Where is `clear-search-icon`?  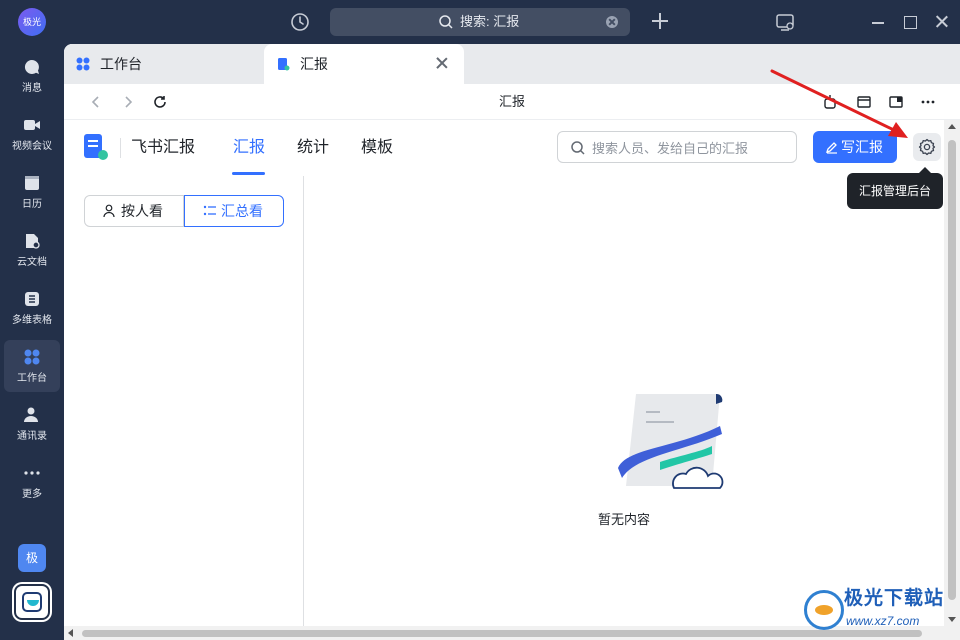
clear-search-icon is located at coordinates (612, 22).